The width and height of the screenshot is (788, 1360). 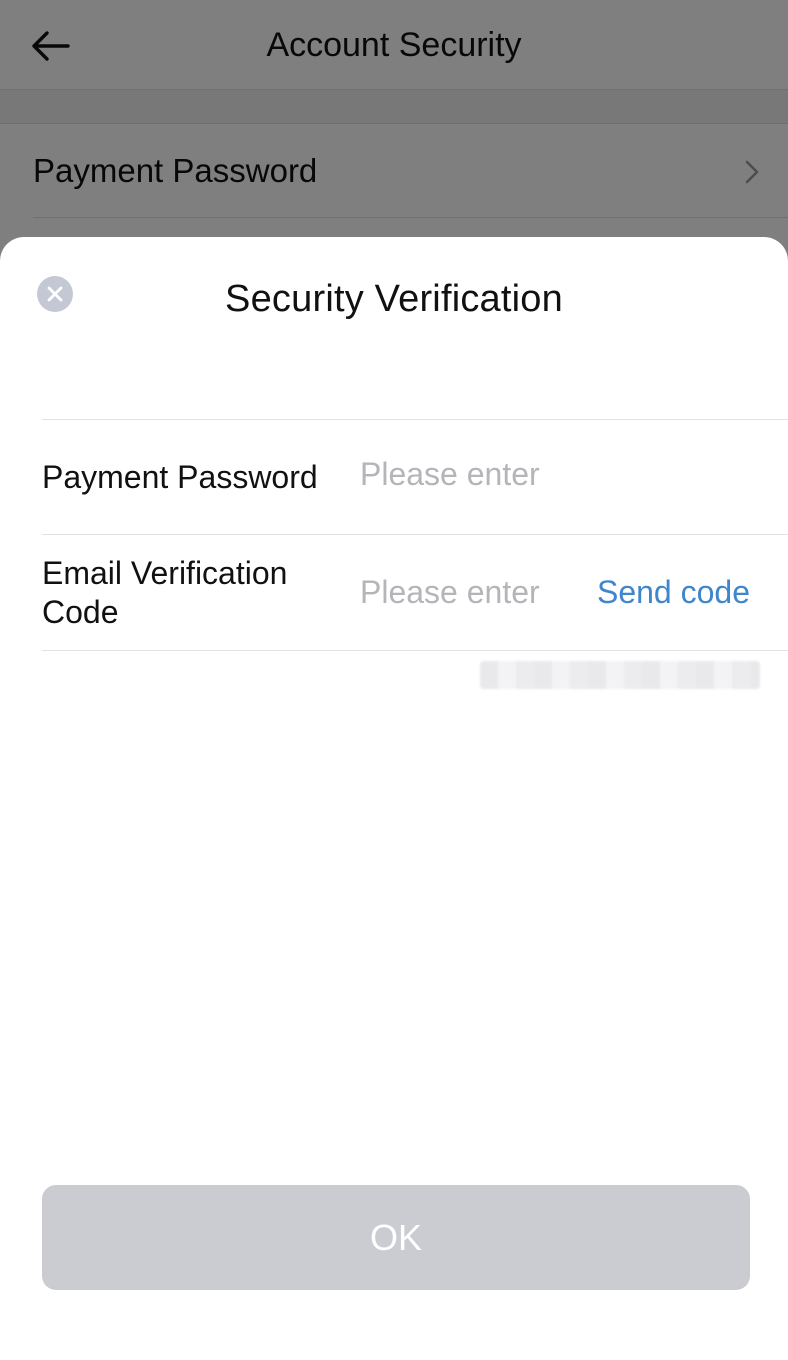 I want to click on payment-password-label: Payment Password, so click(x=180, y=477).